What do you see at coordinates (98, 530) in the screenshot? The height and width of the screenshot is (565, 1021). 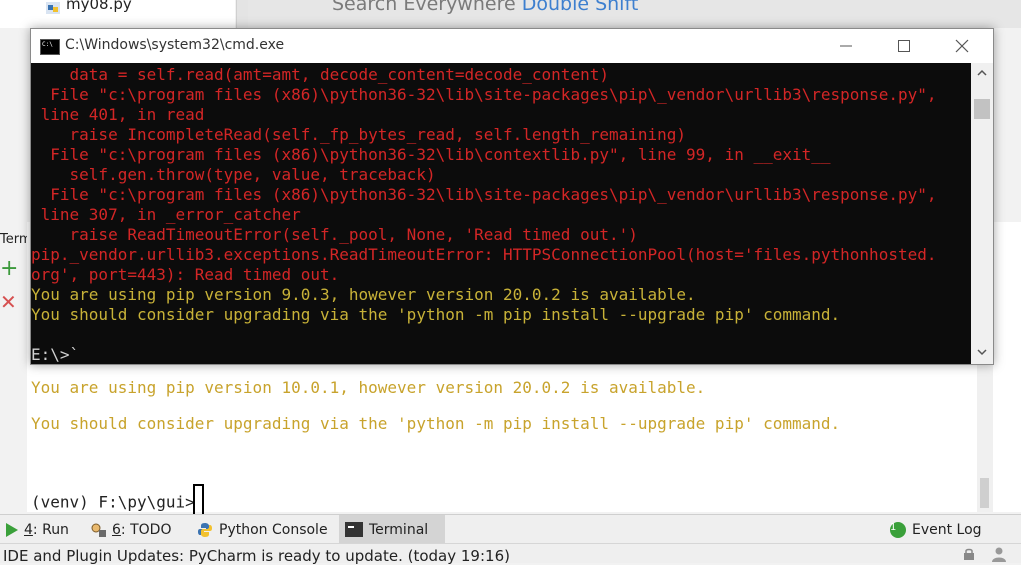 I see `todo-icon` at bounding box center [98, 530].